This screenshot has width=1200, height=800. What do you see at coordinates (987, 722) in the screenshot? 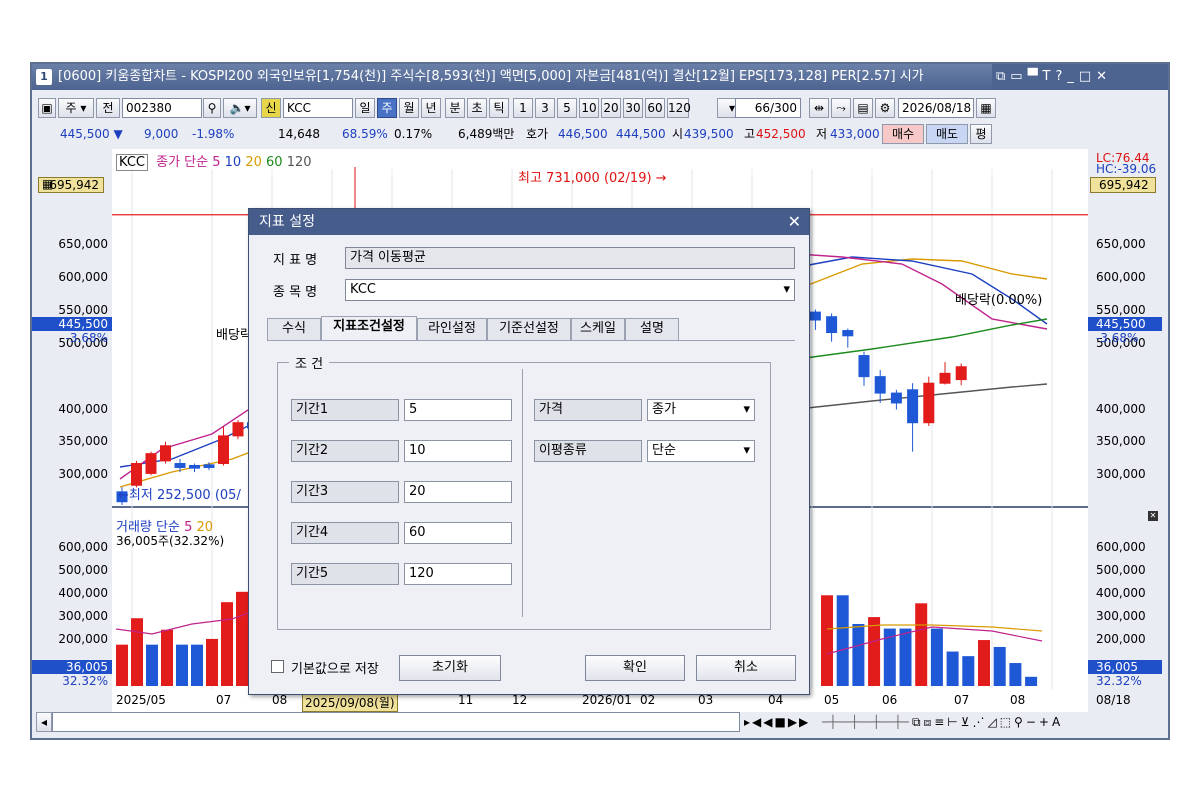
I see `drawing-tools-icons: ⧉⧈≡⊢⊻⋰◿⬚⚲−+A` at bounding box center [987, 722].